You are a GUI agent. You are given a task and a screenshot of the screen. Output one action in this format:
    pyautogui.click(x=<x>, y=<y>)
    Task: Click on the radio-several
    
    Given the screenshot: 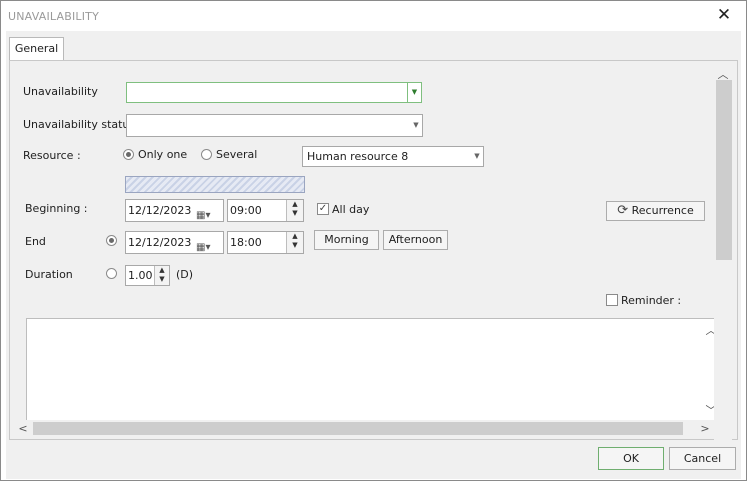 What is the action you would take?
    pyautogui.click(x=206, y=154)
    